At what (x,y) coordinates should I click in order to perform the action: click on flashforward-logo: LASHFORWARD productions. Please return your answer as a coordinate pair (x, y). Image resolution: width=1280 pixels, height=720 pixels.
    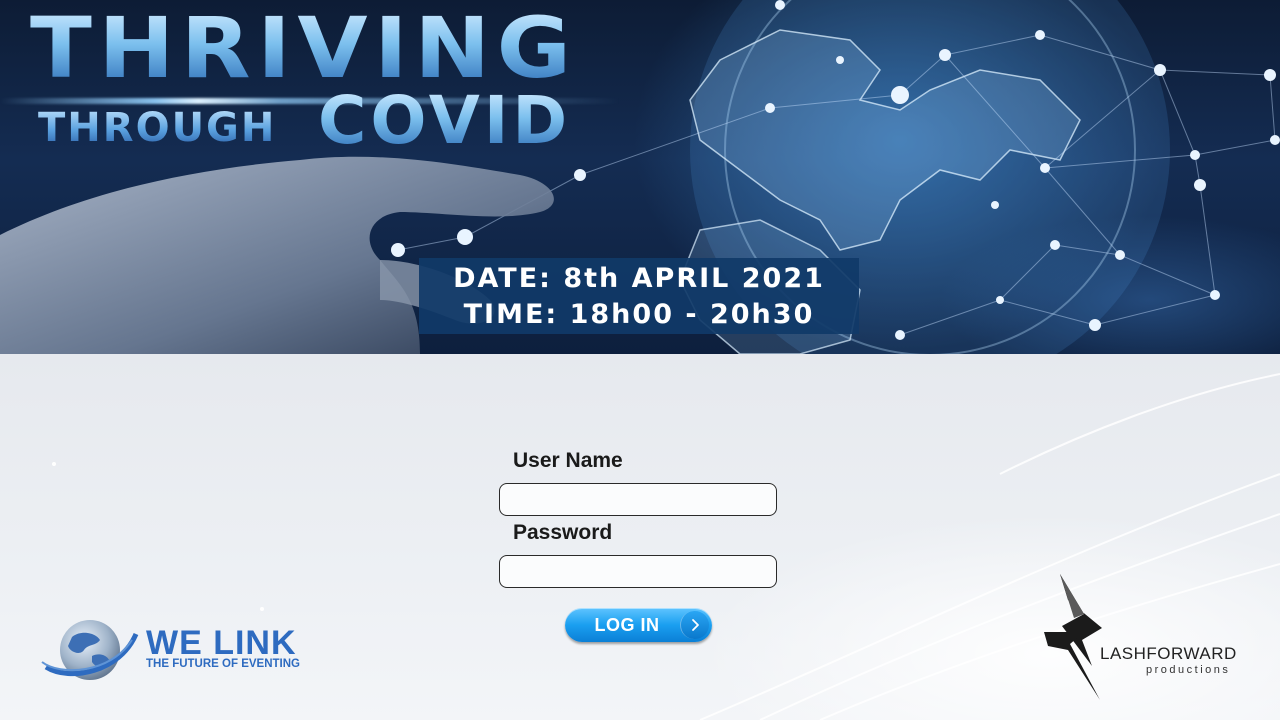
    Looking at the image, I should click on (1150, 636).